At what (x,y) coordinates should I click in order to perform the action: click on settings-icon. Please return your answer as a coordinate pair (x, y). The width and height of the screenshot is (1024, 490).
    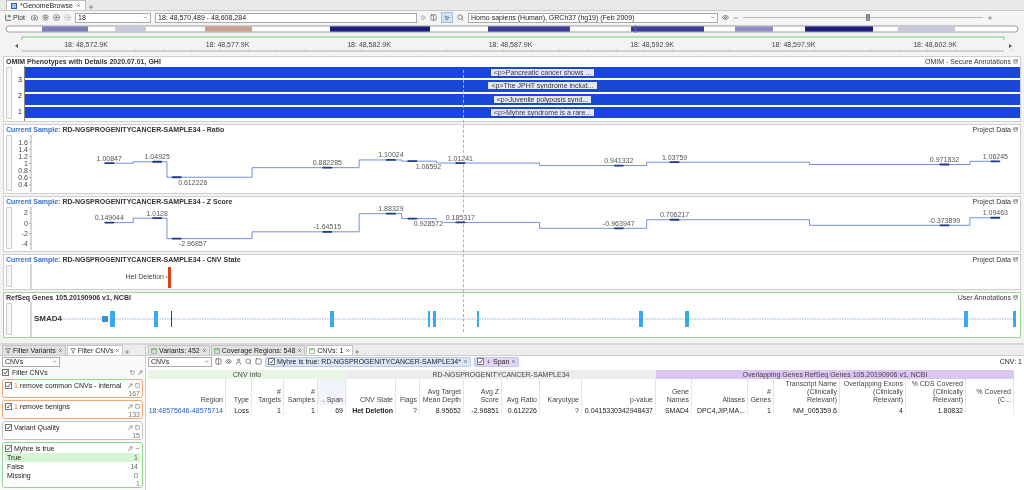
    Looking at the image, I should click on (46, 17).